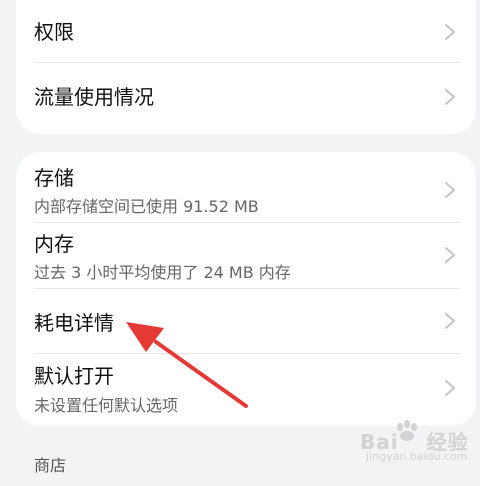 Image resolution: width=480 pixels, height=486 pixels. What do you see at coordinates (146, 206) in the screenshot?
I see `settings-item-subtitle: 内部存储空间已使用 91.52 MB` at bounding box center [146, 206].